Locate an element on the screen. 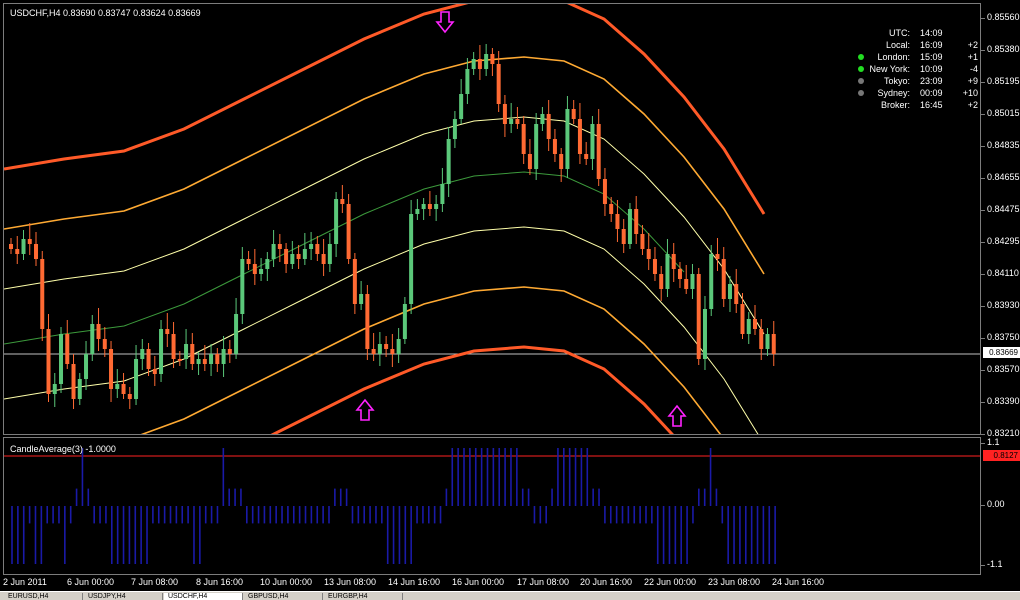  price-tick-label: 0.84475 is located at coordinates (1003, 209).